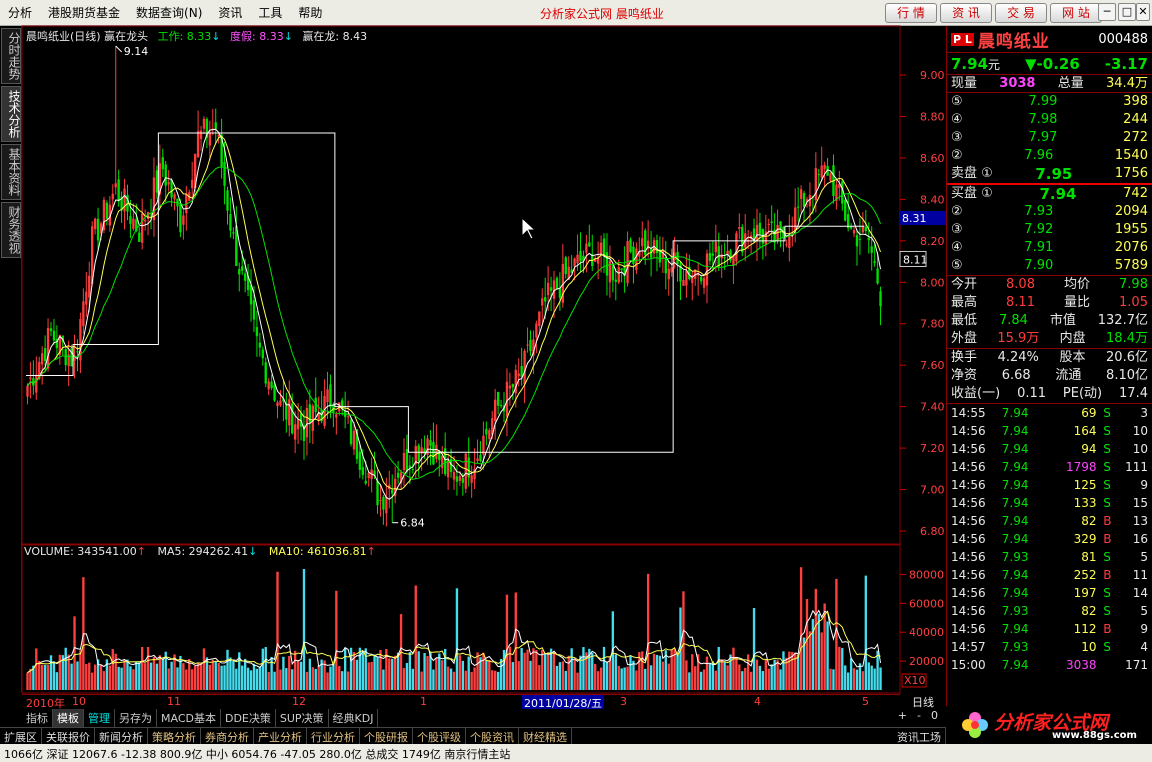 The width and height of the screenshot is (1152, 762). What do you see at coordinates (1070, 83) in the screenshot?
I see `zongliang-label: 总量` at bounding box center [1070, 83].